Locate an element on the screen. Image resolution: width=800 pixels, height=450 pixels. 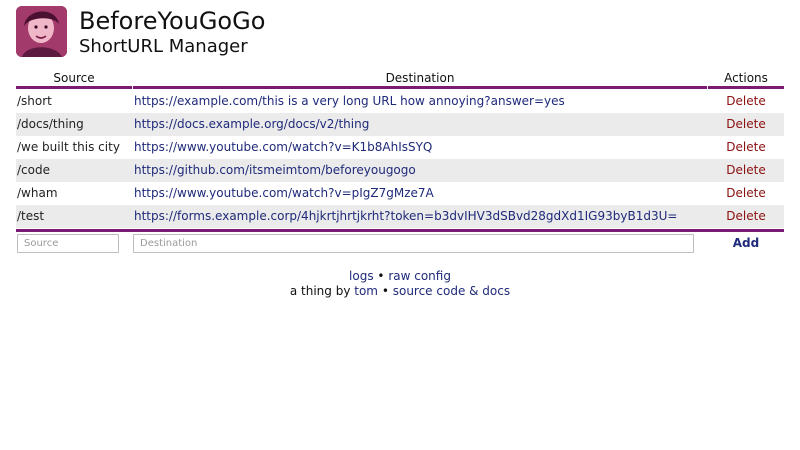
app-subtitle: ShortURL Manager is located at coordinates (163, 46).